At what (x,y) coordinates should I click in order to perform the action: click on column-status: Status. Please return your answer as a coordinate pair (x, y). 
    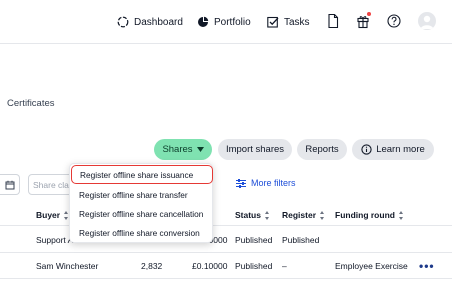
    Looking at the image, I should click on (252, 215).